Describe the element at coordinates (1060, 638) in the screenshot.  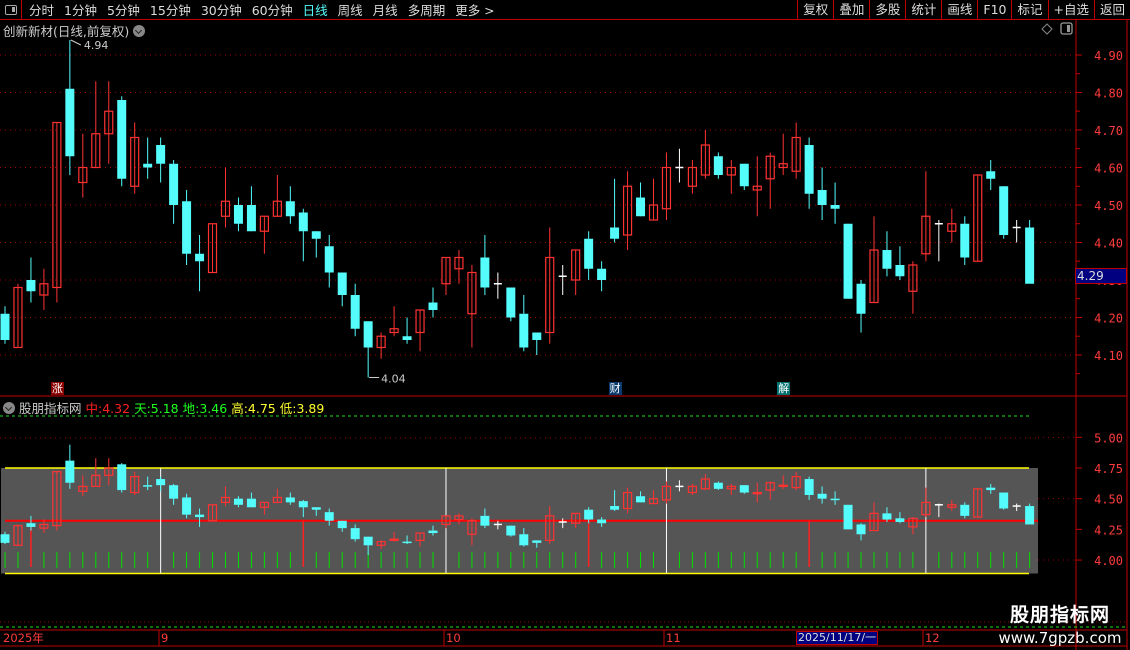
I see `watermark-url: www.7gpzb.com` at that location.